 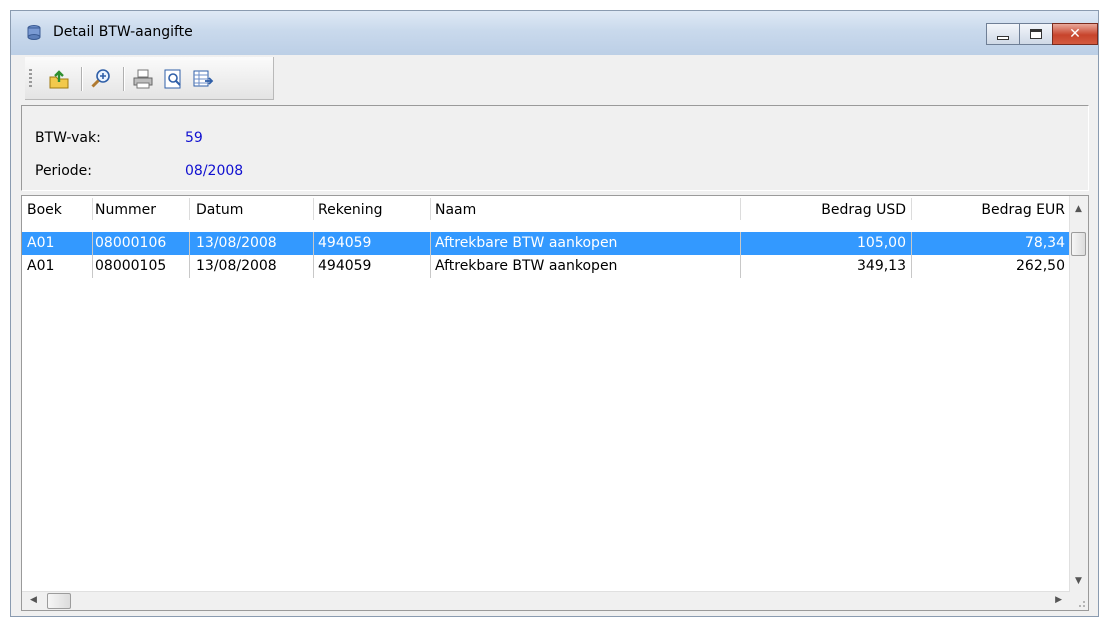 I want to click on cell-bedrag-eur: 78,34, so click(x=1044, y=243).